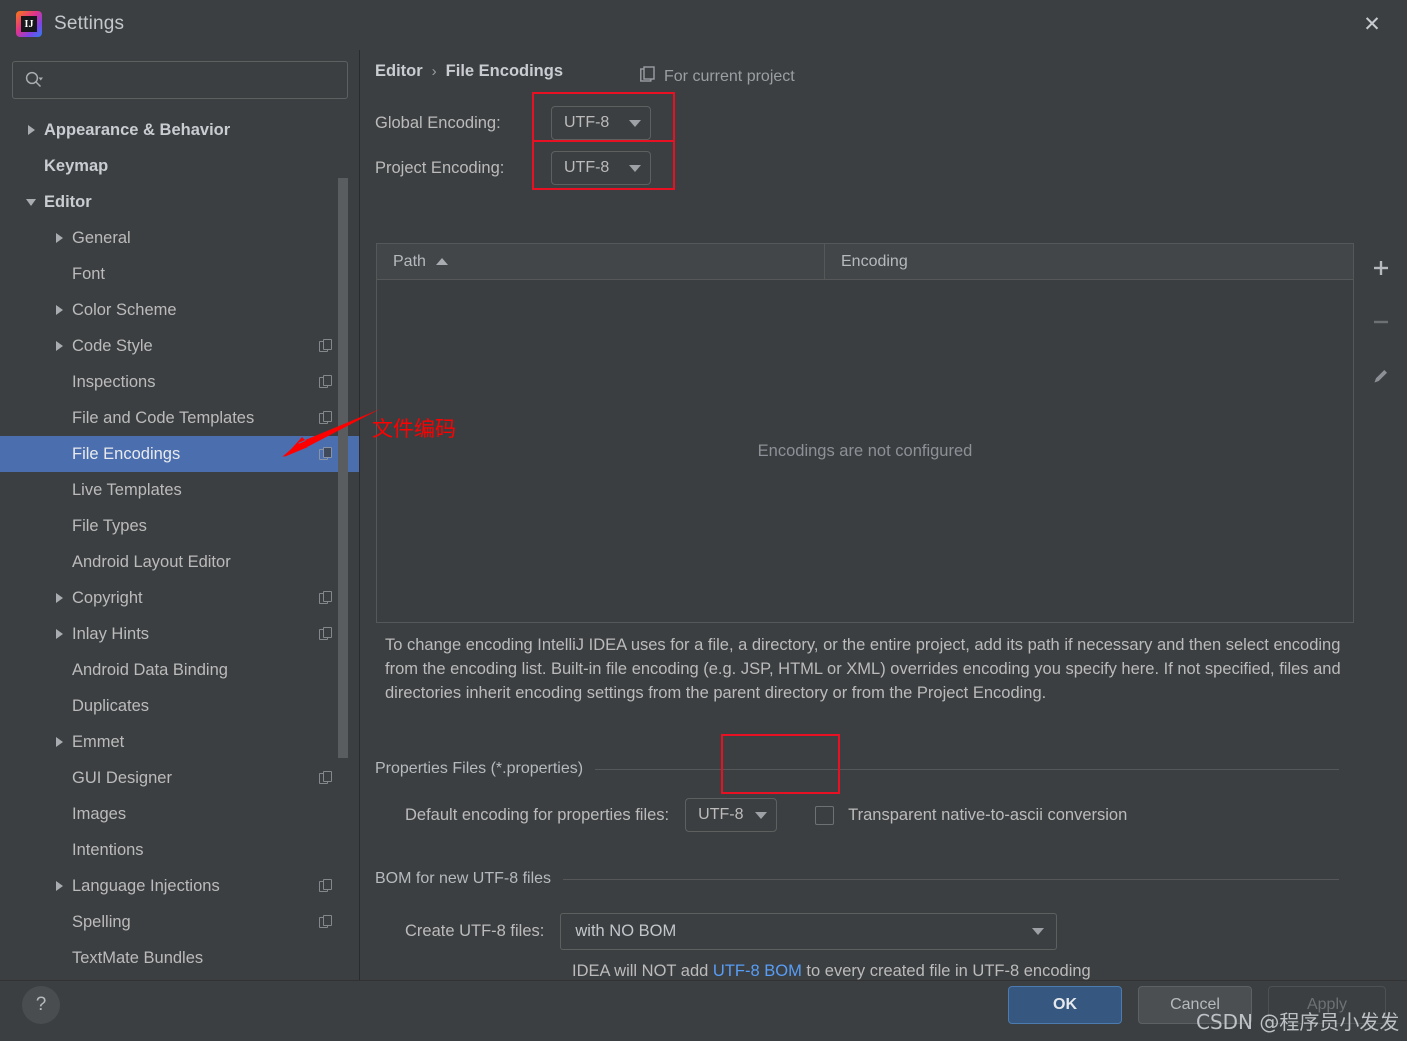 The width and height of the screenshot is (1407, 1041). Describe the element at coordinates (180, 346) in the screenshot. I see `sidebar-item-code-style: Code Style` at that location.